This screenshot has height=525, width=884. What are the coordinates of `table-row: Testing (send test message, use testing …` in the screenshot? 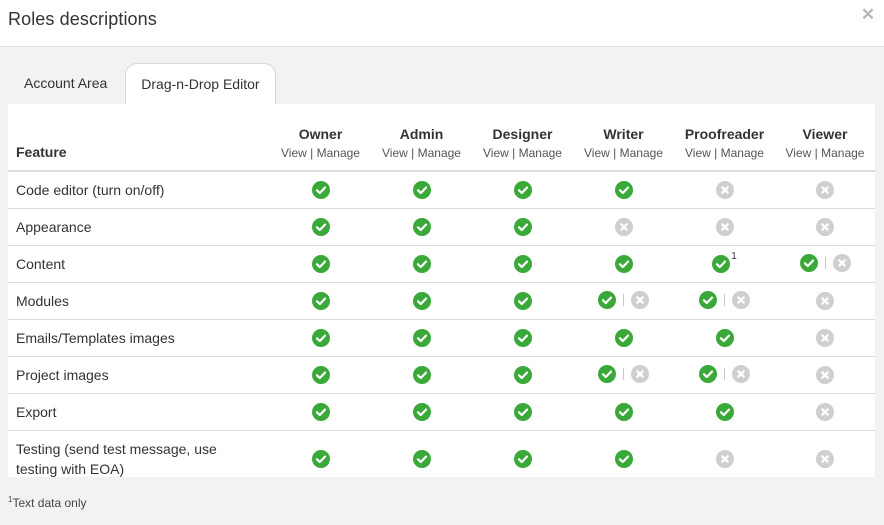 It's located at (441, 459).